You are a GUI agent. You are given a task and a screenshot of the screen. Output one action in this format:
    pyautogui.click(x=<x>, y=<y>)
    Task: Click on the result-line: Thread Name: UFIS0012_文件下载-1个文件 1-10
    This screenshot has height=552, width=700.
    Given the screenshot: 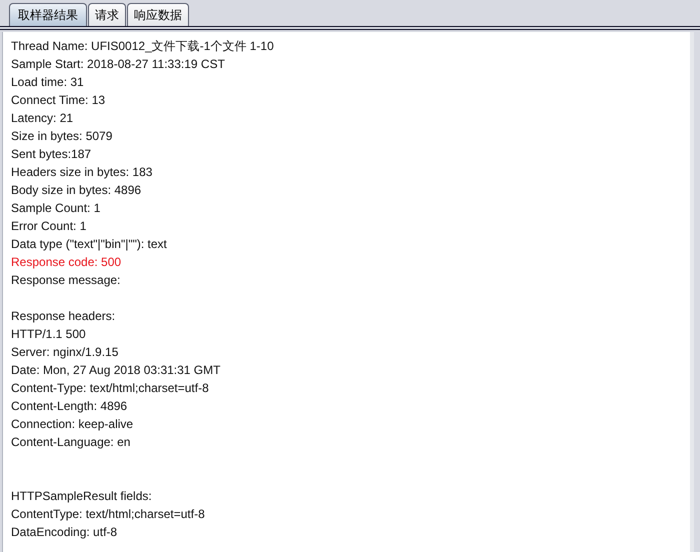 What is the action you would take?
    pyautogui.click(x=142, y=46)
    